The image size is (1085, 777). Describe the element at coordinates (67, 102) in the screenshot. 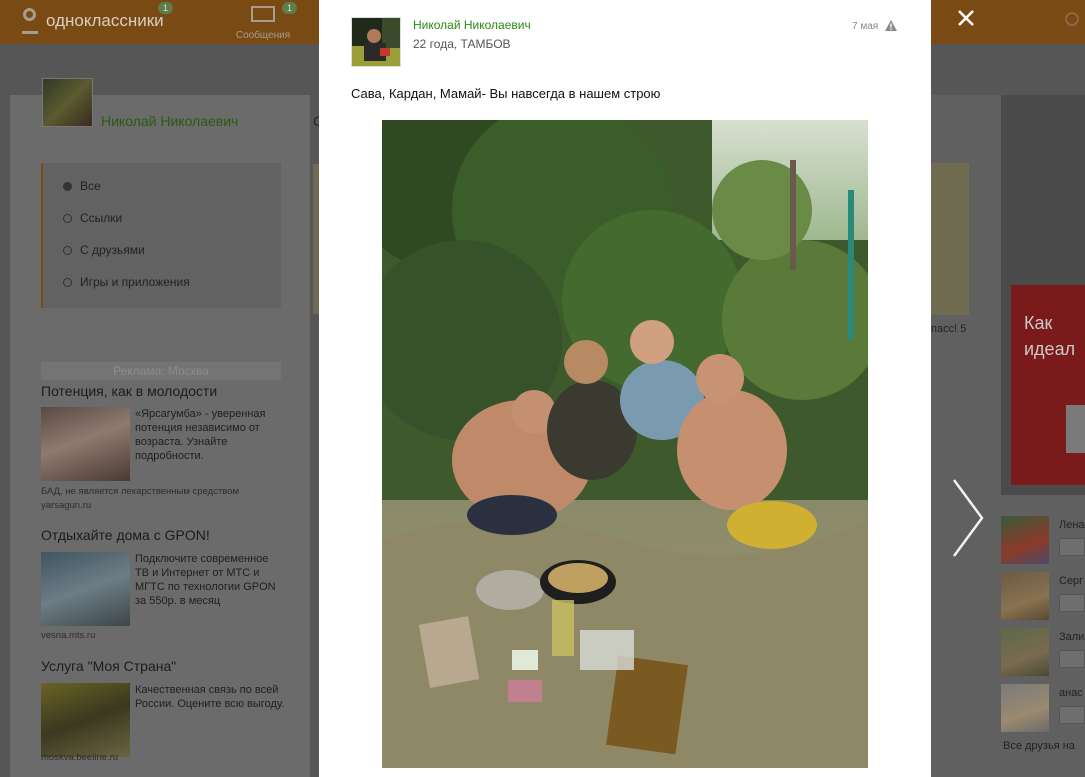

I see `profile-avatar` at that location.